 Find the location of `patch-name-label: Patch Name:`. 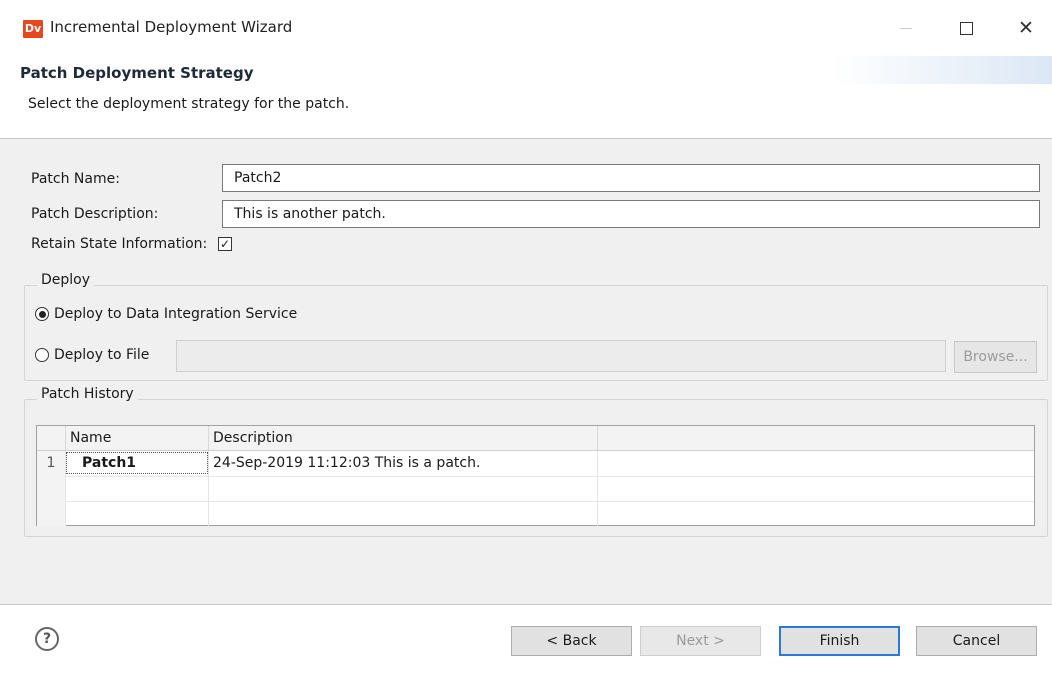

patch-name-label: Patch Name: is located at coordinates (75, 179).